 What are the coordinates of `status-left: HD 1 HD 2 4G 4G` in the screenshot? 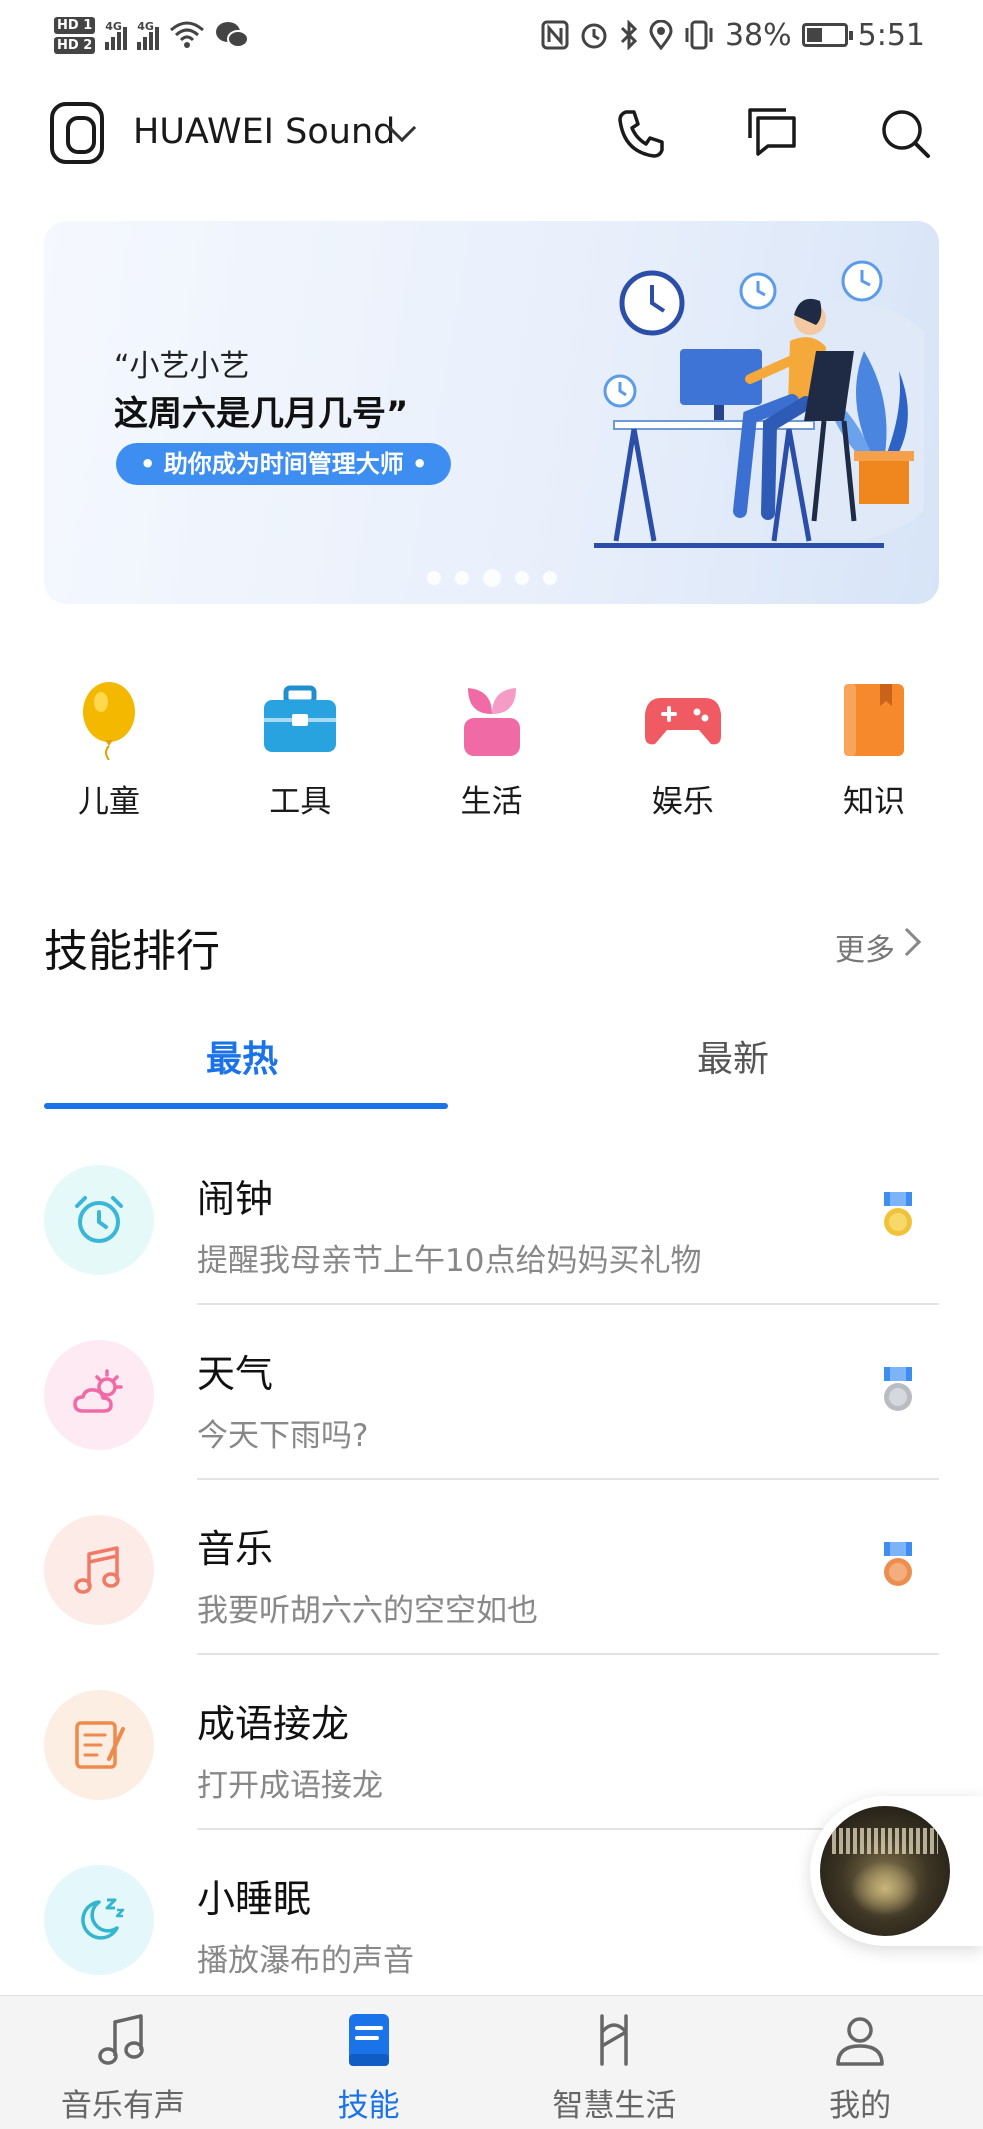 It's located at (152, 35).